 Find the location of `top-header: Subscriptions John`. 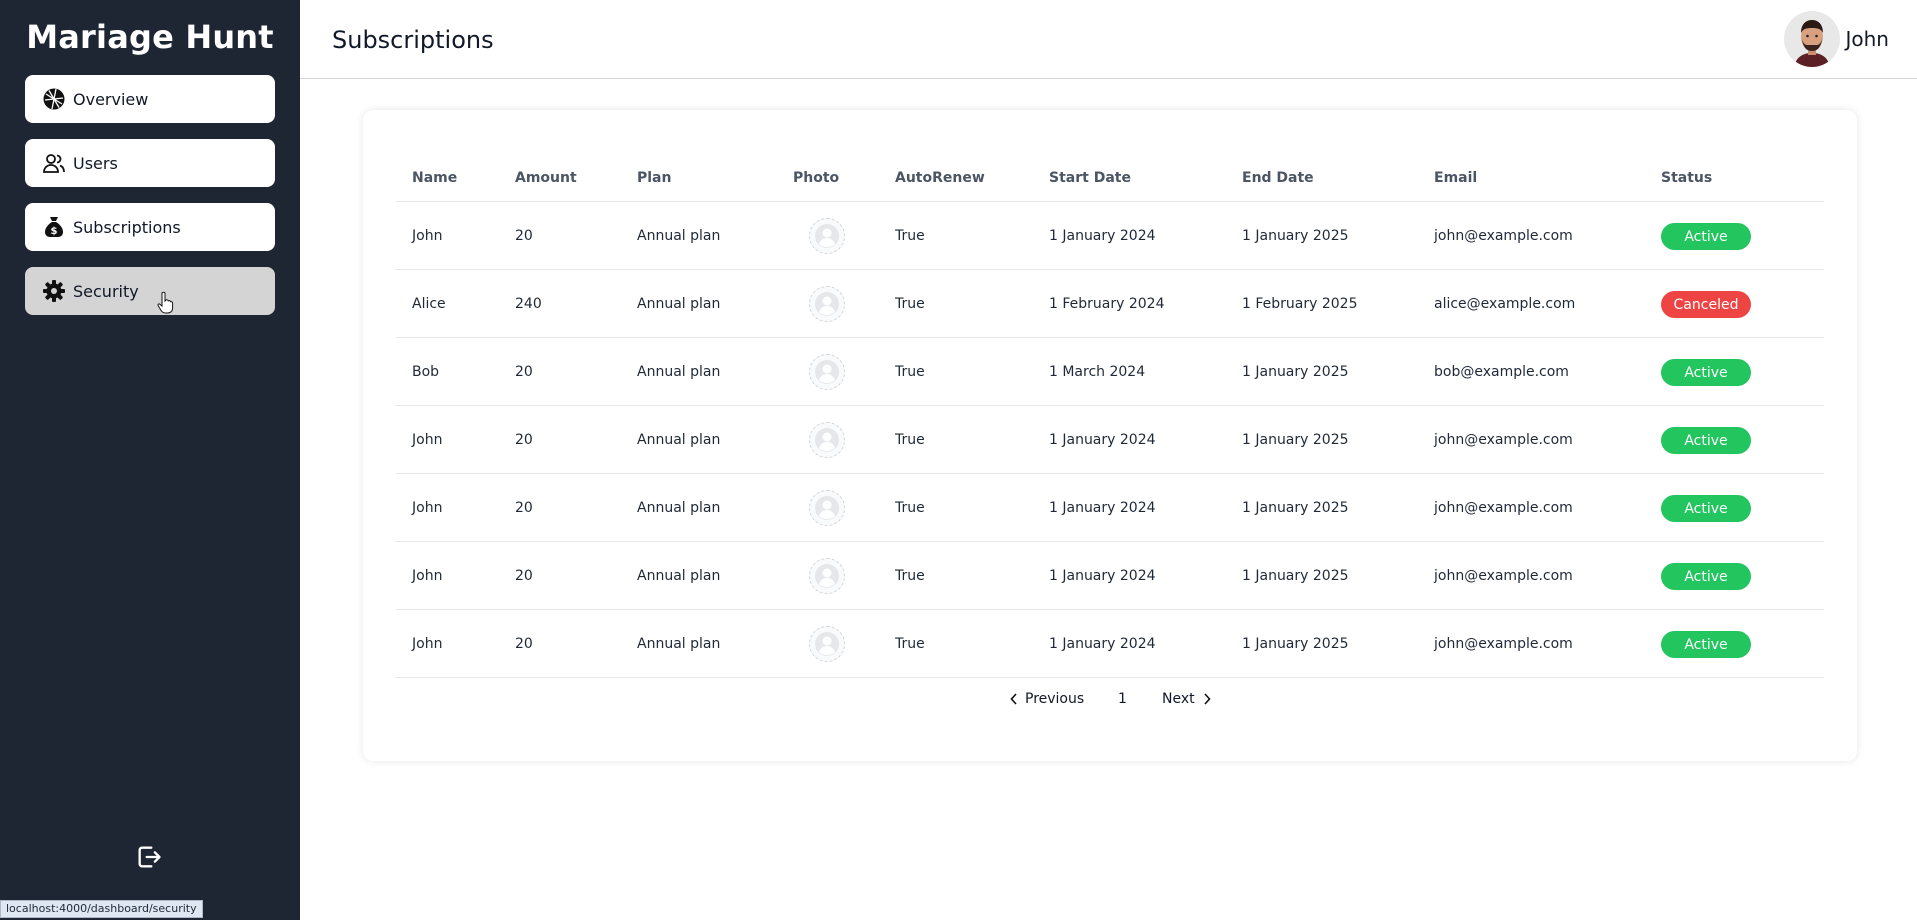

top-header: Subscriptions John is located at coordinates (1108, 39).